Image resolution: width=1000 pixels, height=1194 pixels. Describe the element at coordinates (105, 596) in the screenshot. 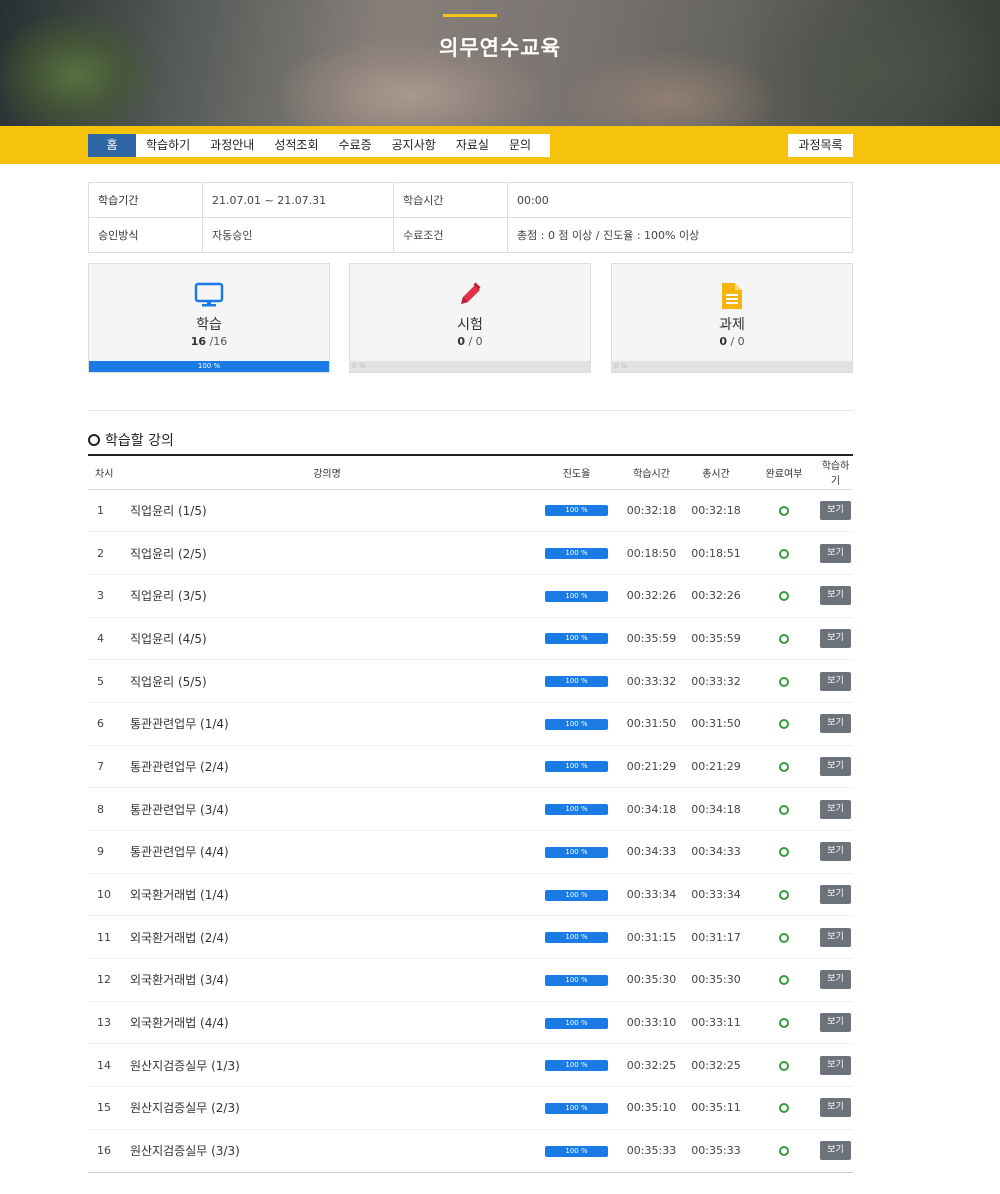

I see `lecture-number: 3` at that location.